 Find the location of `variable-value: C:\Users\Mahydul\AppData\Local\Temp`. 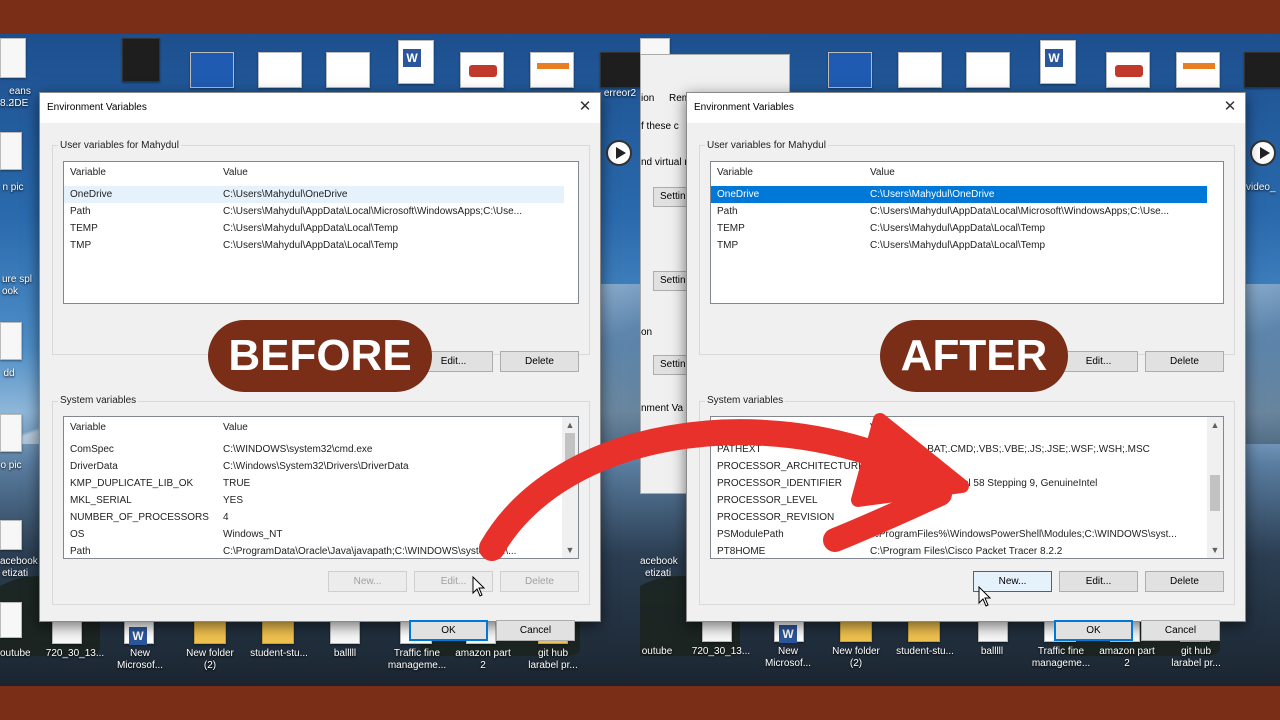

variable-value: C:\Users\Mahydul\AppData\Local\Temp is located at coordinates (311, 228).